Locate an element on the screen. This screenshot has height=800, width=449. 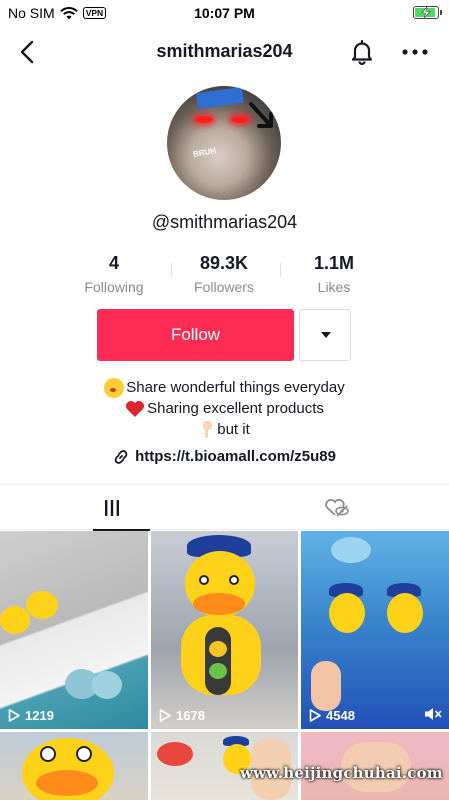
watermark-text: www.heijingchuhai.com is located at coordinates (341, 773).